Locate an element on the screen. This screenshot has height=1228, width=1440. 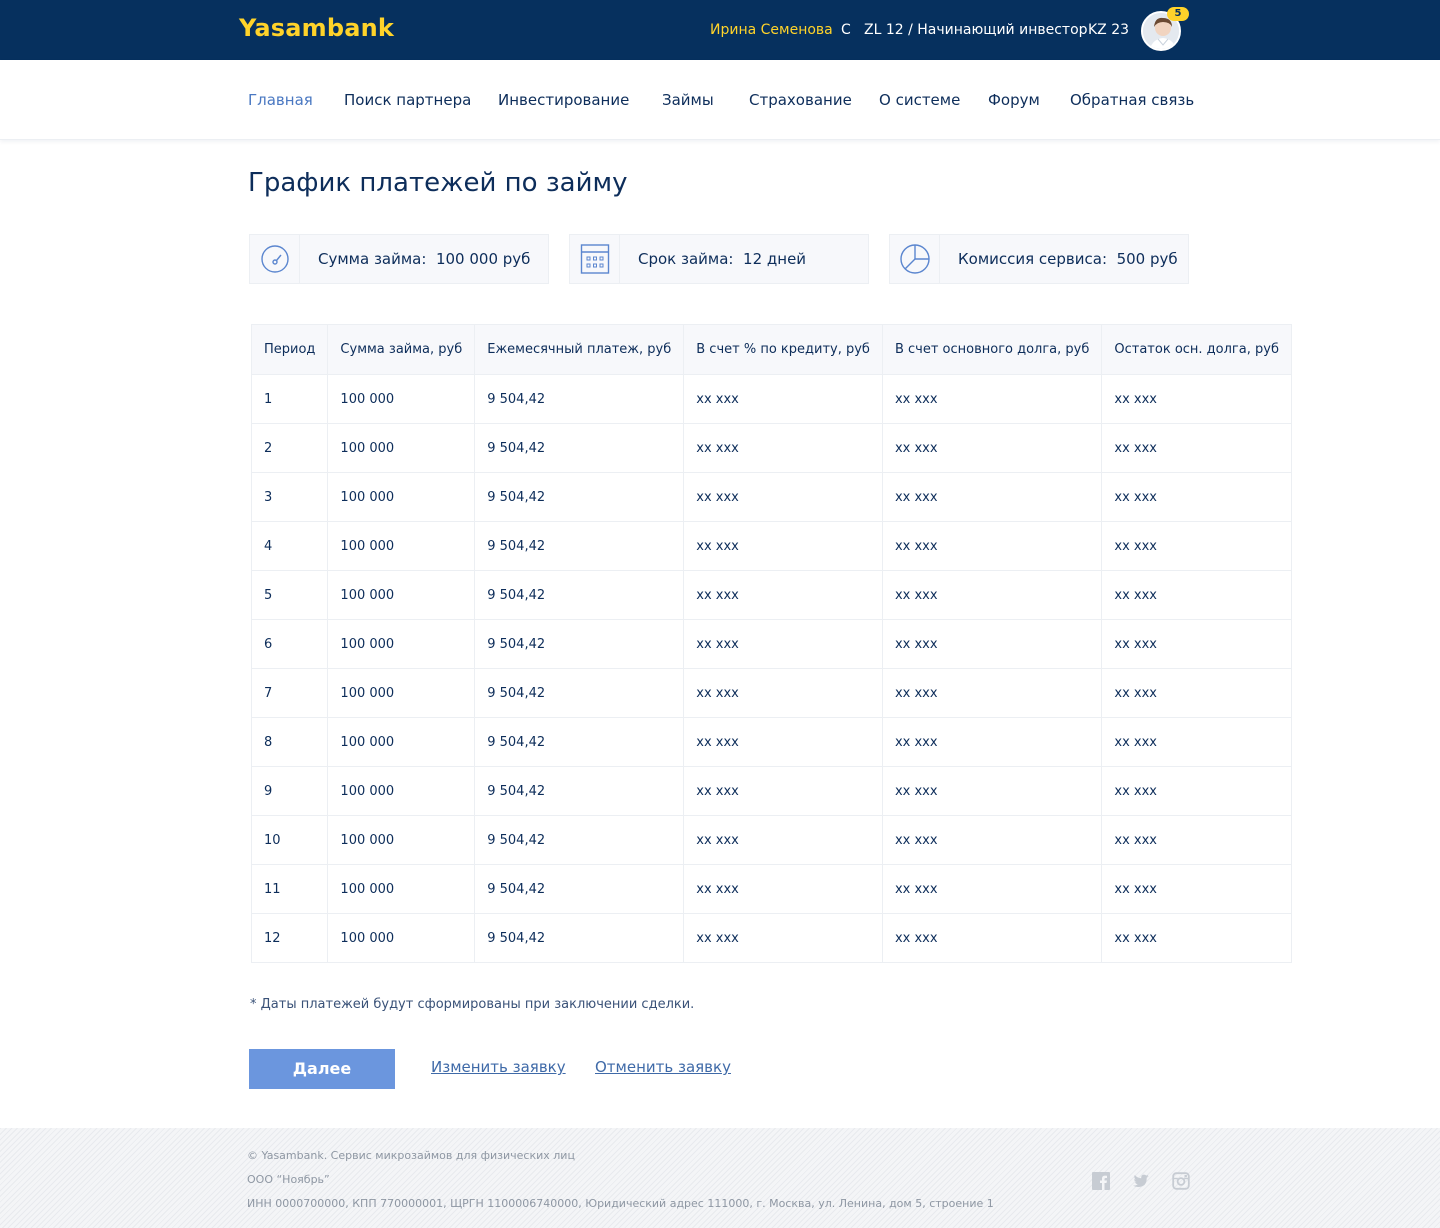
table-row: 2 100 000 9 504,42 xx xxx xx xxx xx xxx is located at coordinates (771, 448).